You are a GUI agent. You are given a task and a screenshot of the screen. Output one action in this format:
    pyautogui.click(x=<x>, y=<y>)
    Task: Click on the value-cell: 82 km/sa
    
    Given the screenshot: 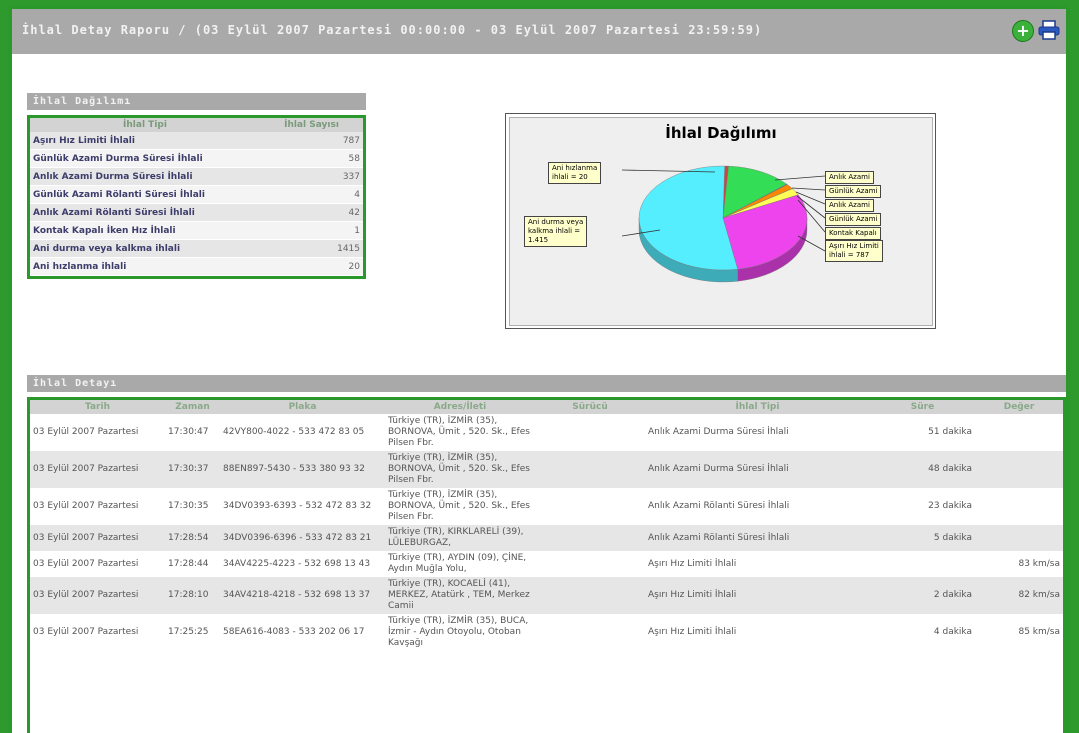 What is the action you would take?
    pyautogui.click(x=1019, y=595)
    